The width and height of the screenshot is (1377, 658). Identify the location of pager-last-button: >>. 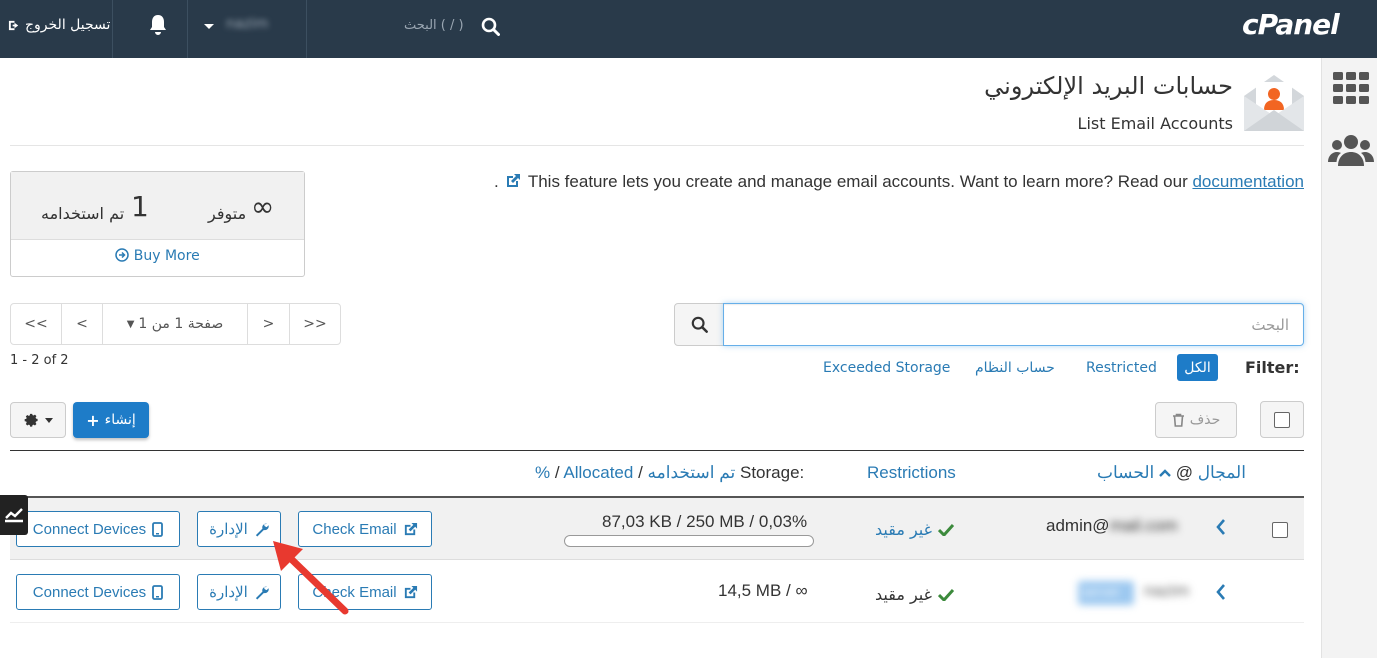
(315, 324).